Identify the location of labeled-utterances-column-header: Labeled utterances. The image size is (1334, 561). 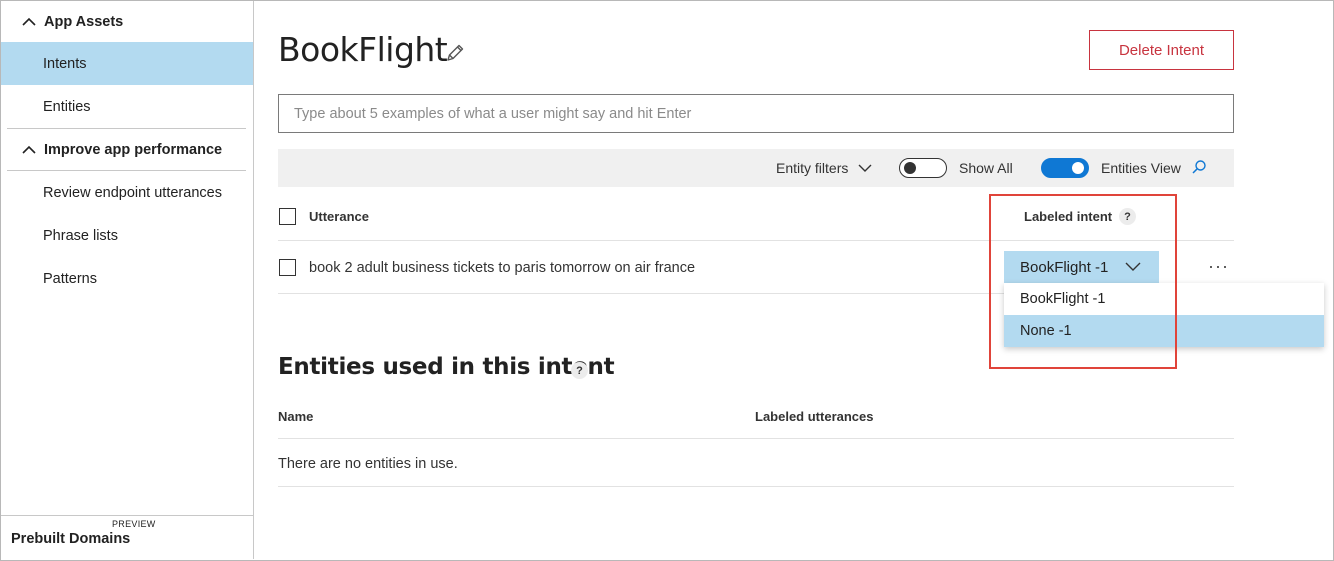
(814, 416).